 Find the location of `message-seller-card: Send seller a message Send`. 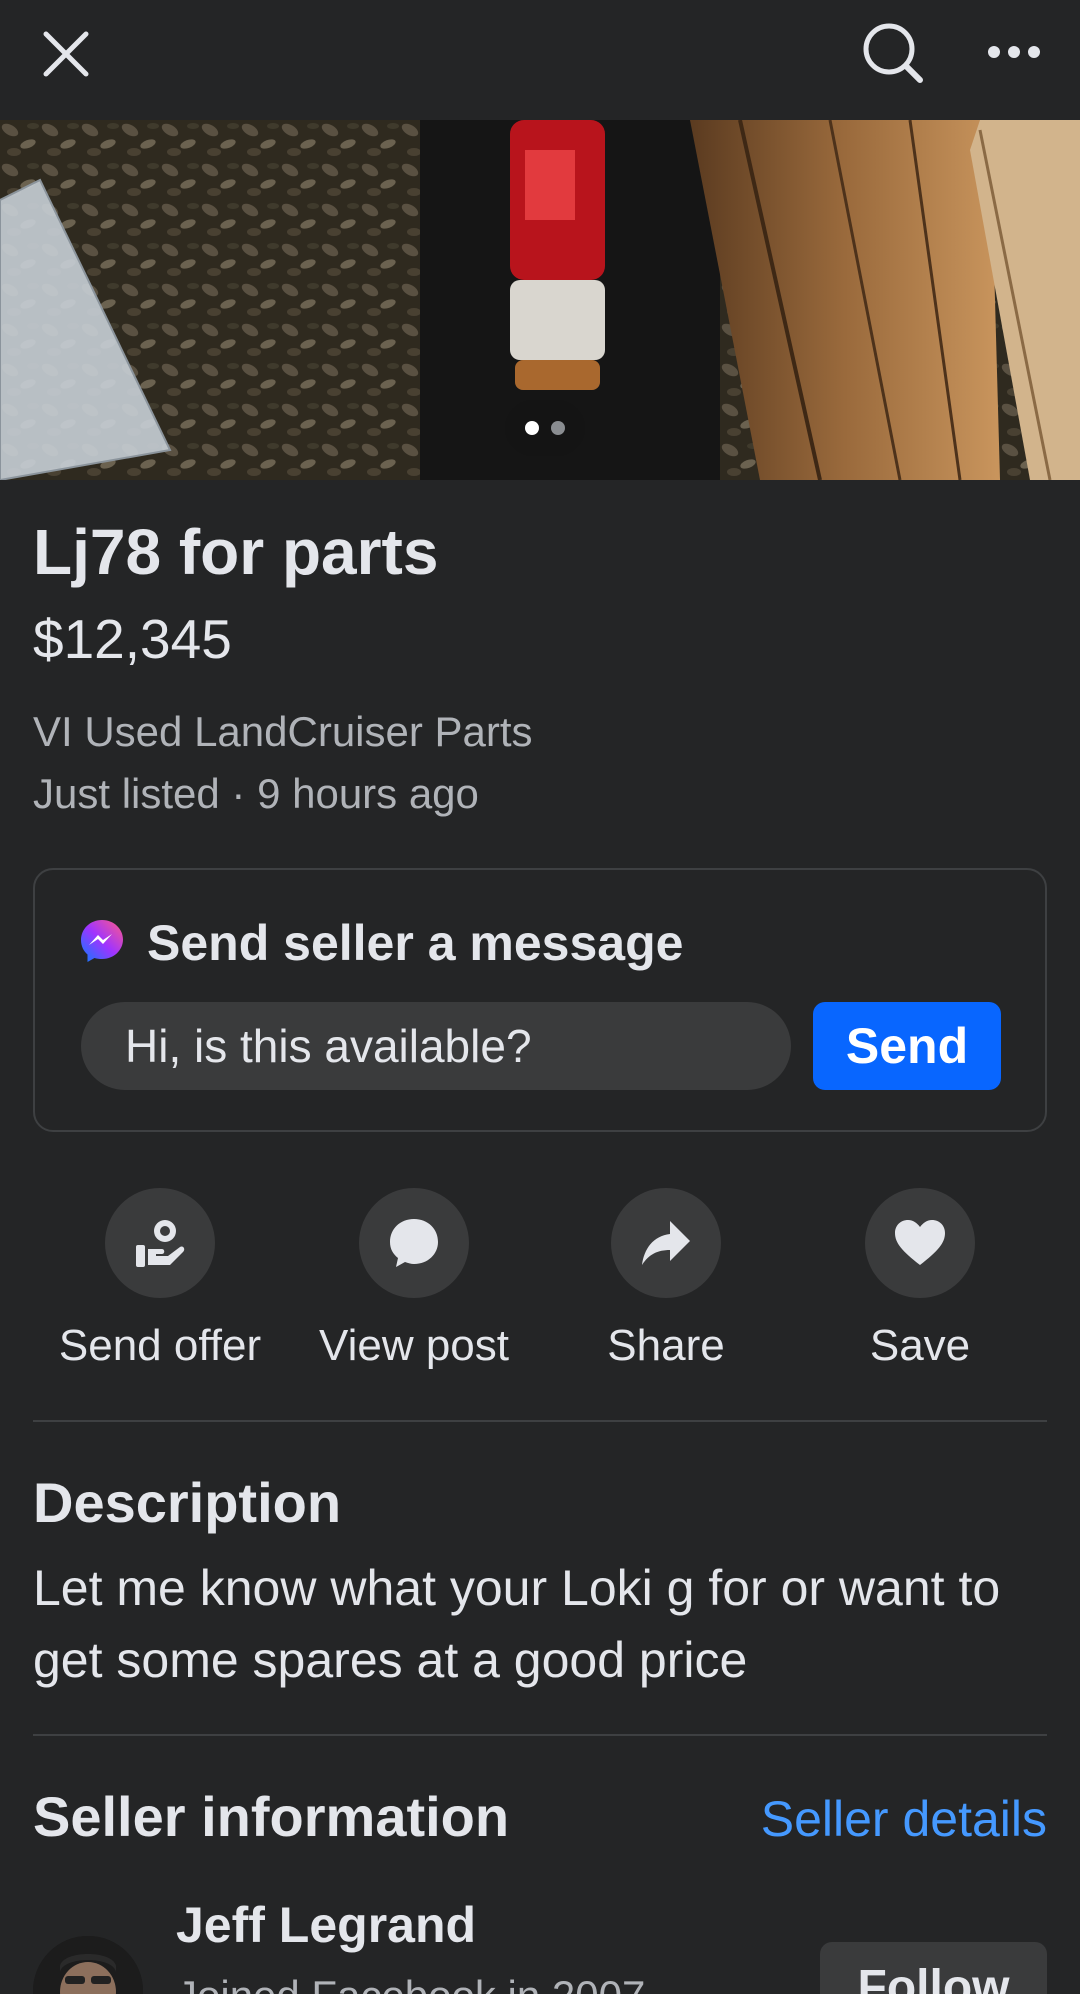

message-seller-card: Send seller a message Send is located at coordinates (540, 1000).